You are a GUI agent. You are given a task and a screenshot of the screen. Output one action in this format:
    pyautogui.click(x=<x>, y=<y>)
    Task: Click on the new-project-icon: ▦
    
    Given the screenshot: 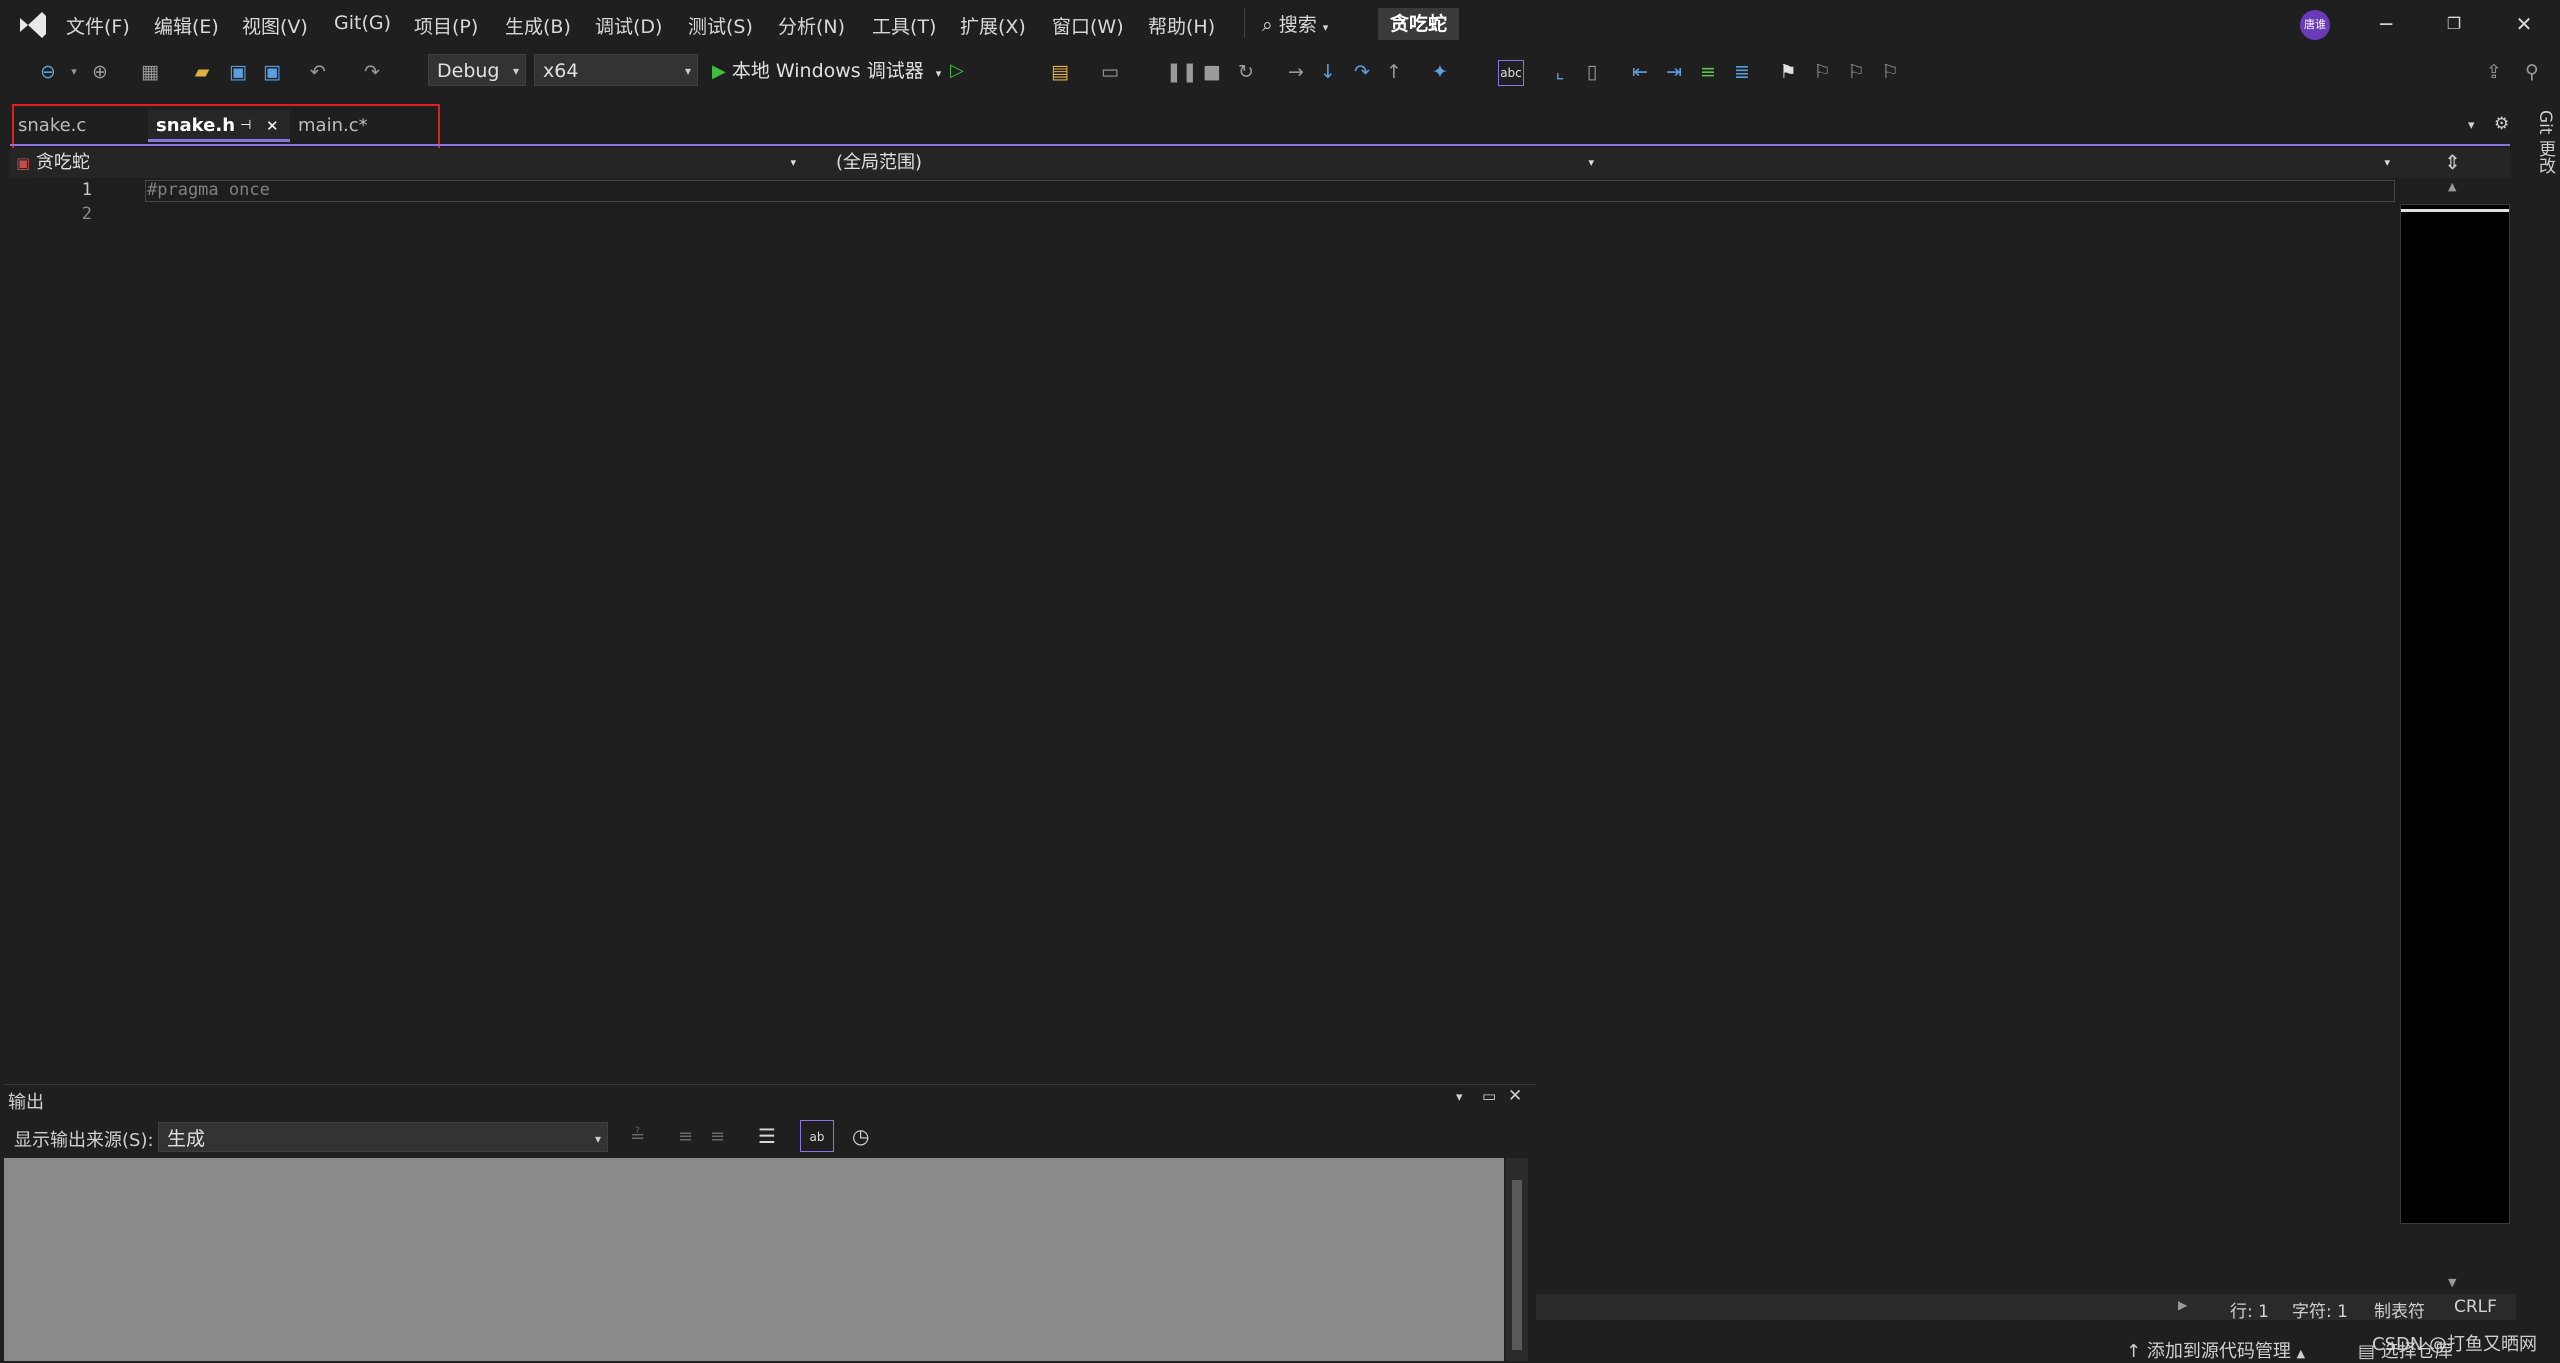 What is the action you would take?
    pyautogui.click(x=150, y=72)
    